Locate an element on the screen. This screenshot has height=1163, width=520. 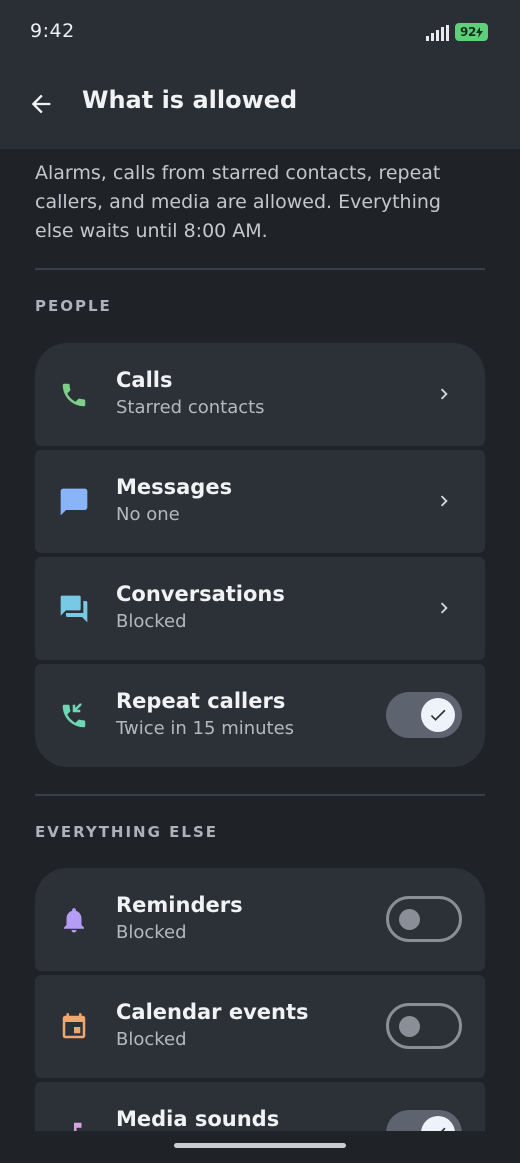
row-title: Calls is located at coordinates (144, 380).